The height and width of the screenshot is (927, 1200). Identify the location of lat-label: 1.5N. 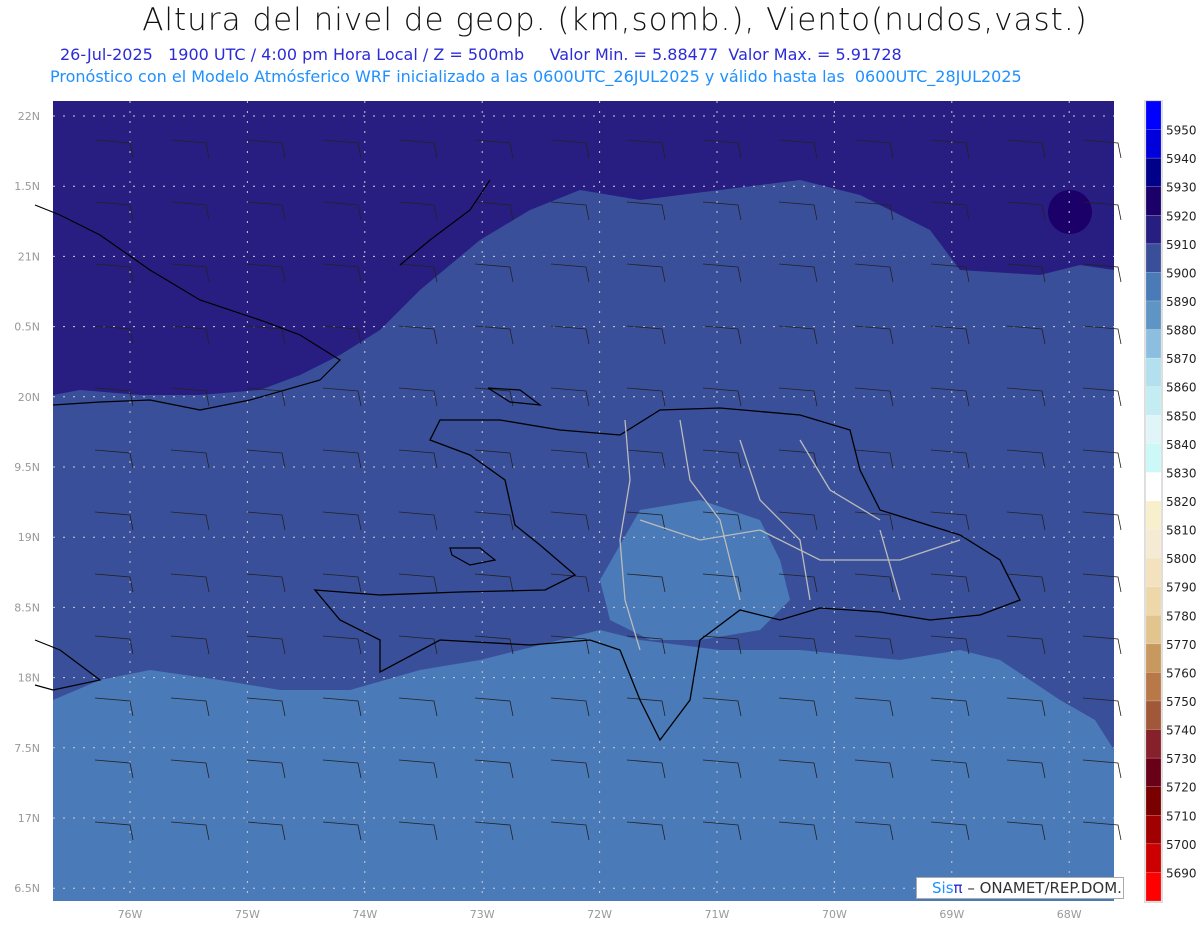
(27, 186).